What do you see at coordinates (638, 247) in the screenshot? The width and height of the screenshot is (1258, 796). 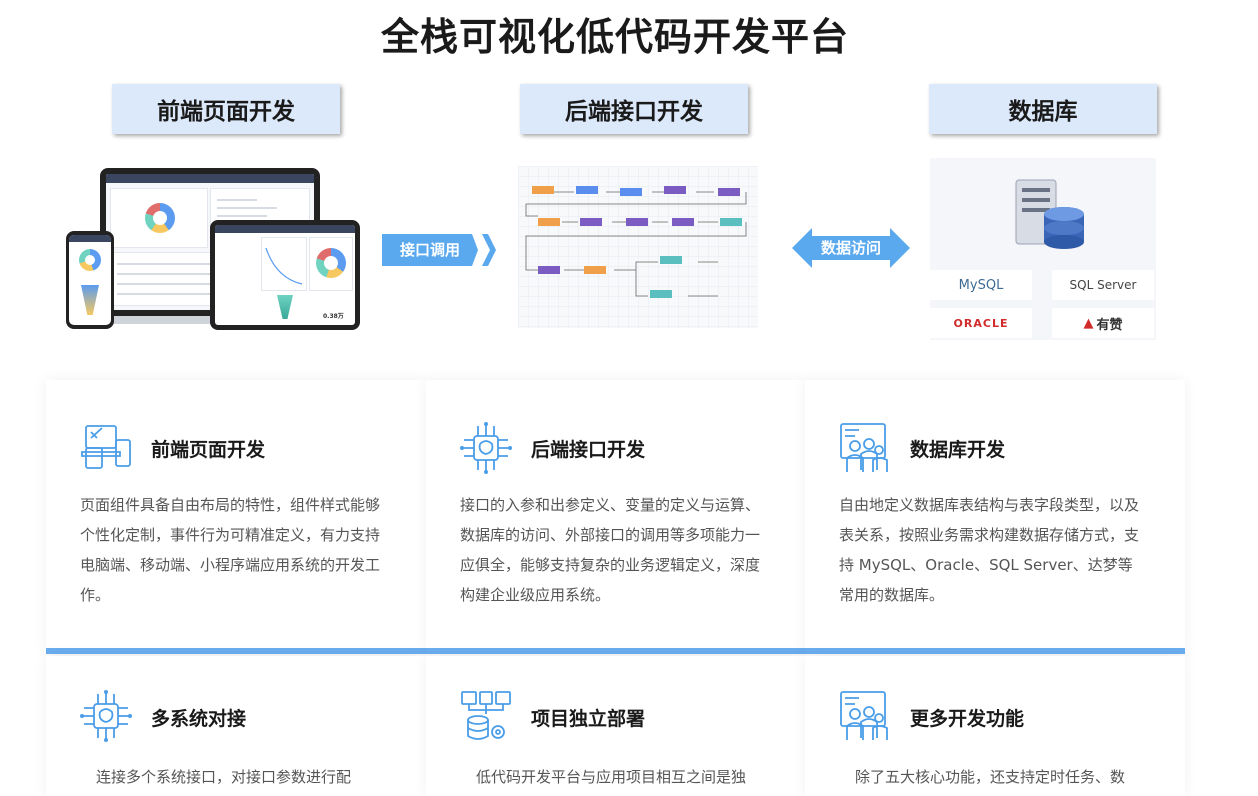 I see `backend-flow-diagram` at bounding box center [638, 247].